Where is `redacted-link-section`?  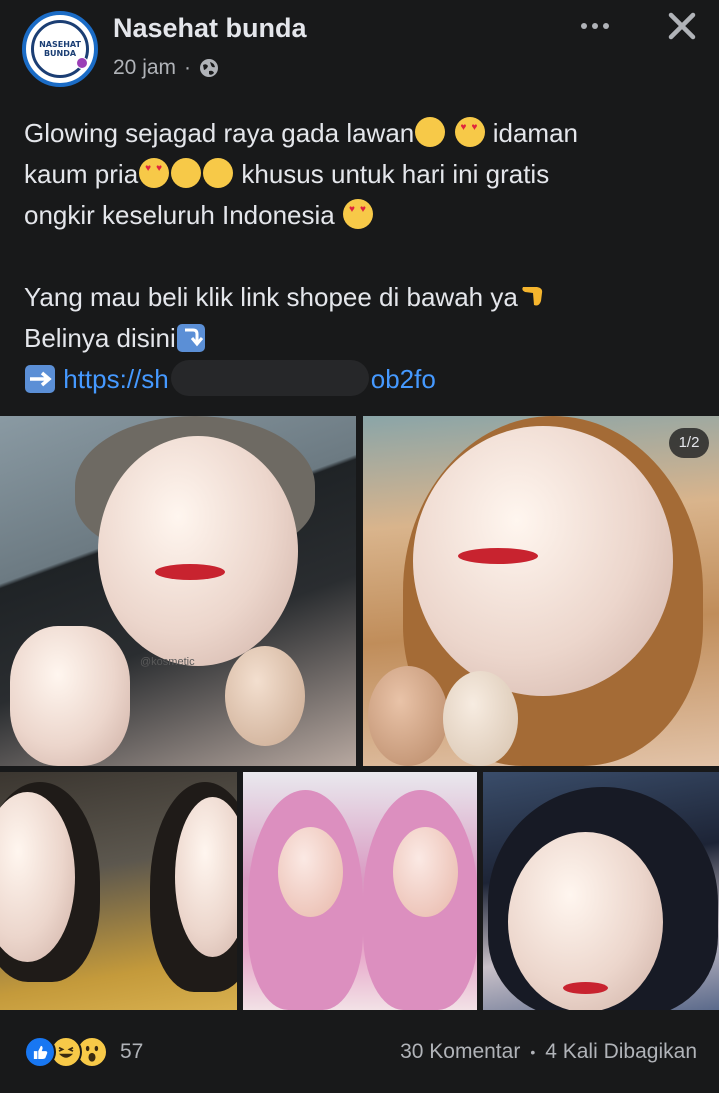
redacted-link-section is located at coordinates (269, 378).